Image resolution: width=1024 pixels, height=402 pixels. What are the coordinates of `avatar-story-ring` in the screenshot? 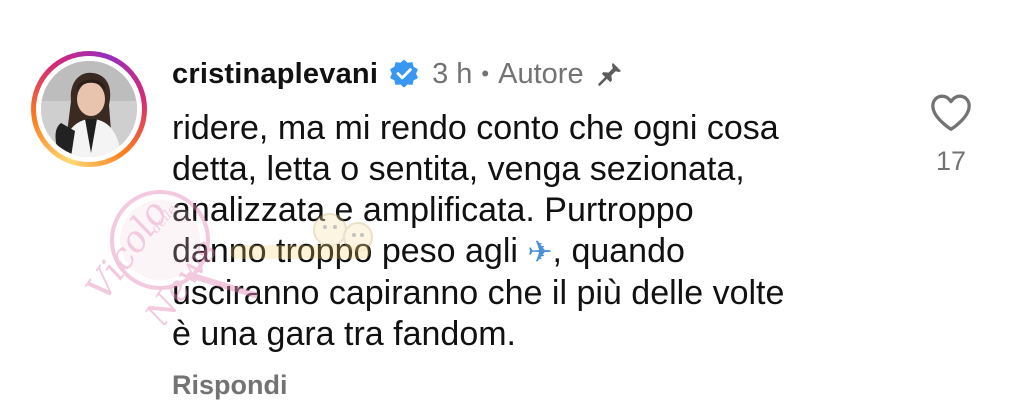 It's located at (89, 109).